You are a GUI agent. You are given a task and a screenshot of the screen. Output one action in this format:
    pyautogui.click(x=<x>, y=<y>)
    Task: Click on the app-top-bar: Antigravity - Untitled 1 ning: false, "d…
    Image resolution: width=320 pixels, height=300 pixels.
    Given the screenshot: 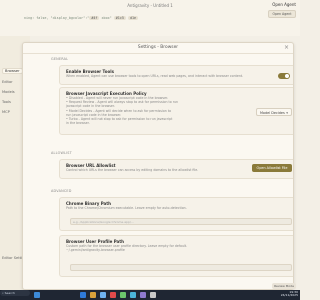 What is the action you would take?
    pyautogui.click(x=150, y=18)
    